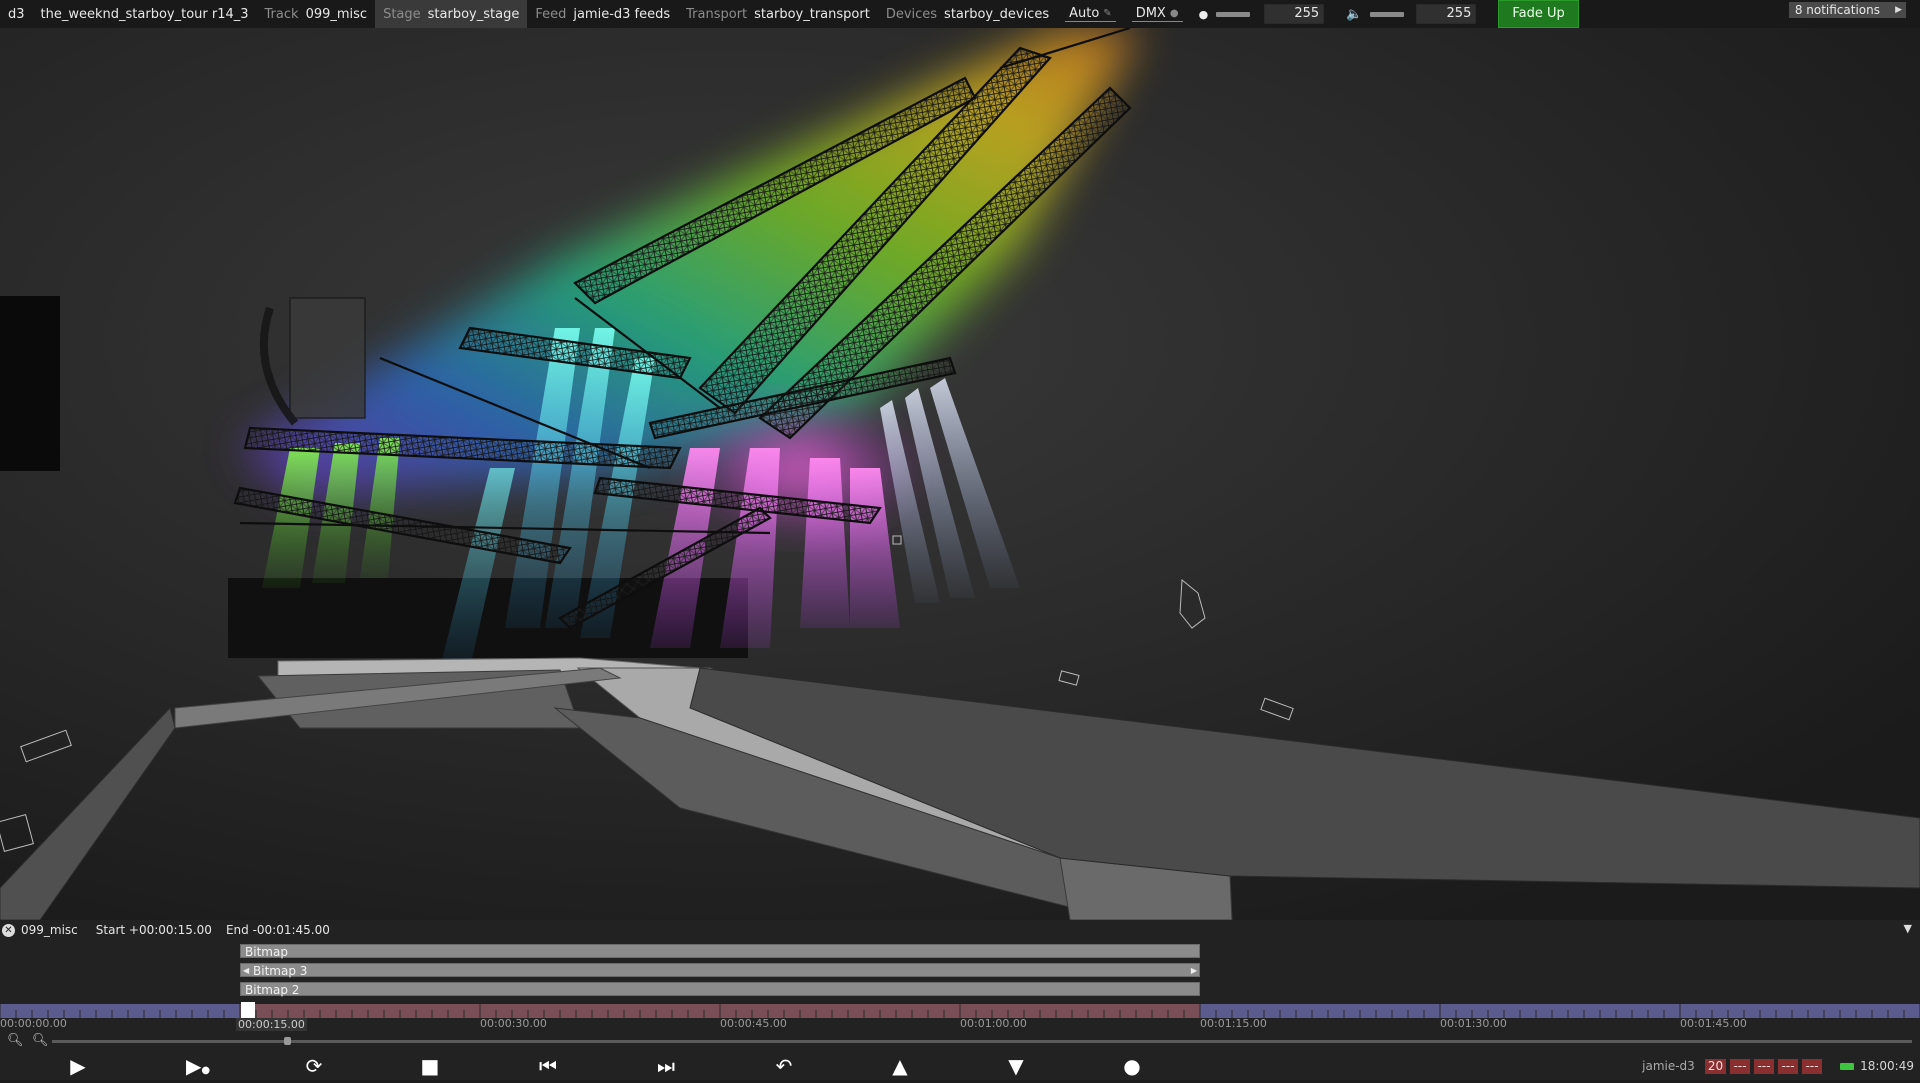  Describe the element at coordinates (8, 930) in the screenshot. I see `close-icon: ✕` at that location.